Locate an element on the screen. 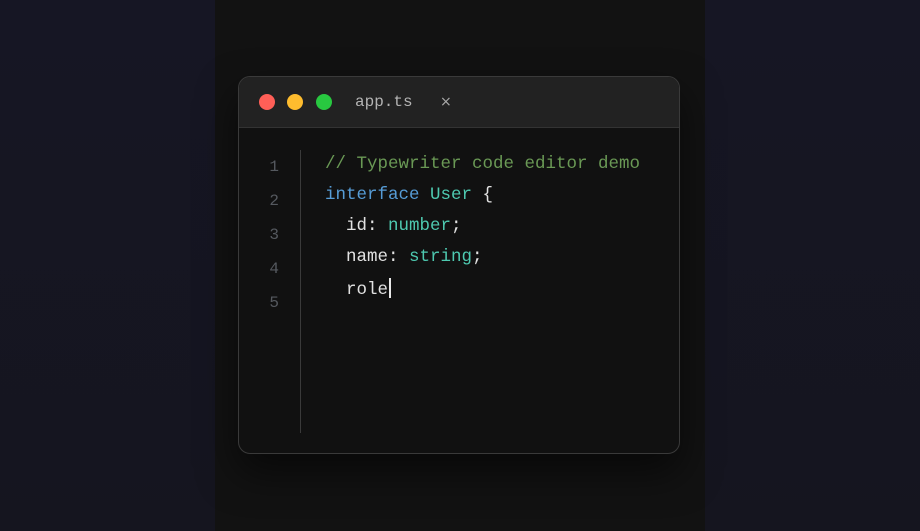 This screenshot has width=920, height=531. code-token: id: is located at coordinates (357, 226).